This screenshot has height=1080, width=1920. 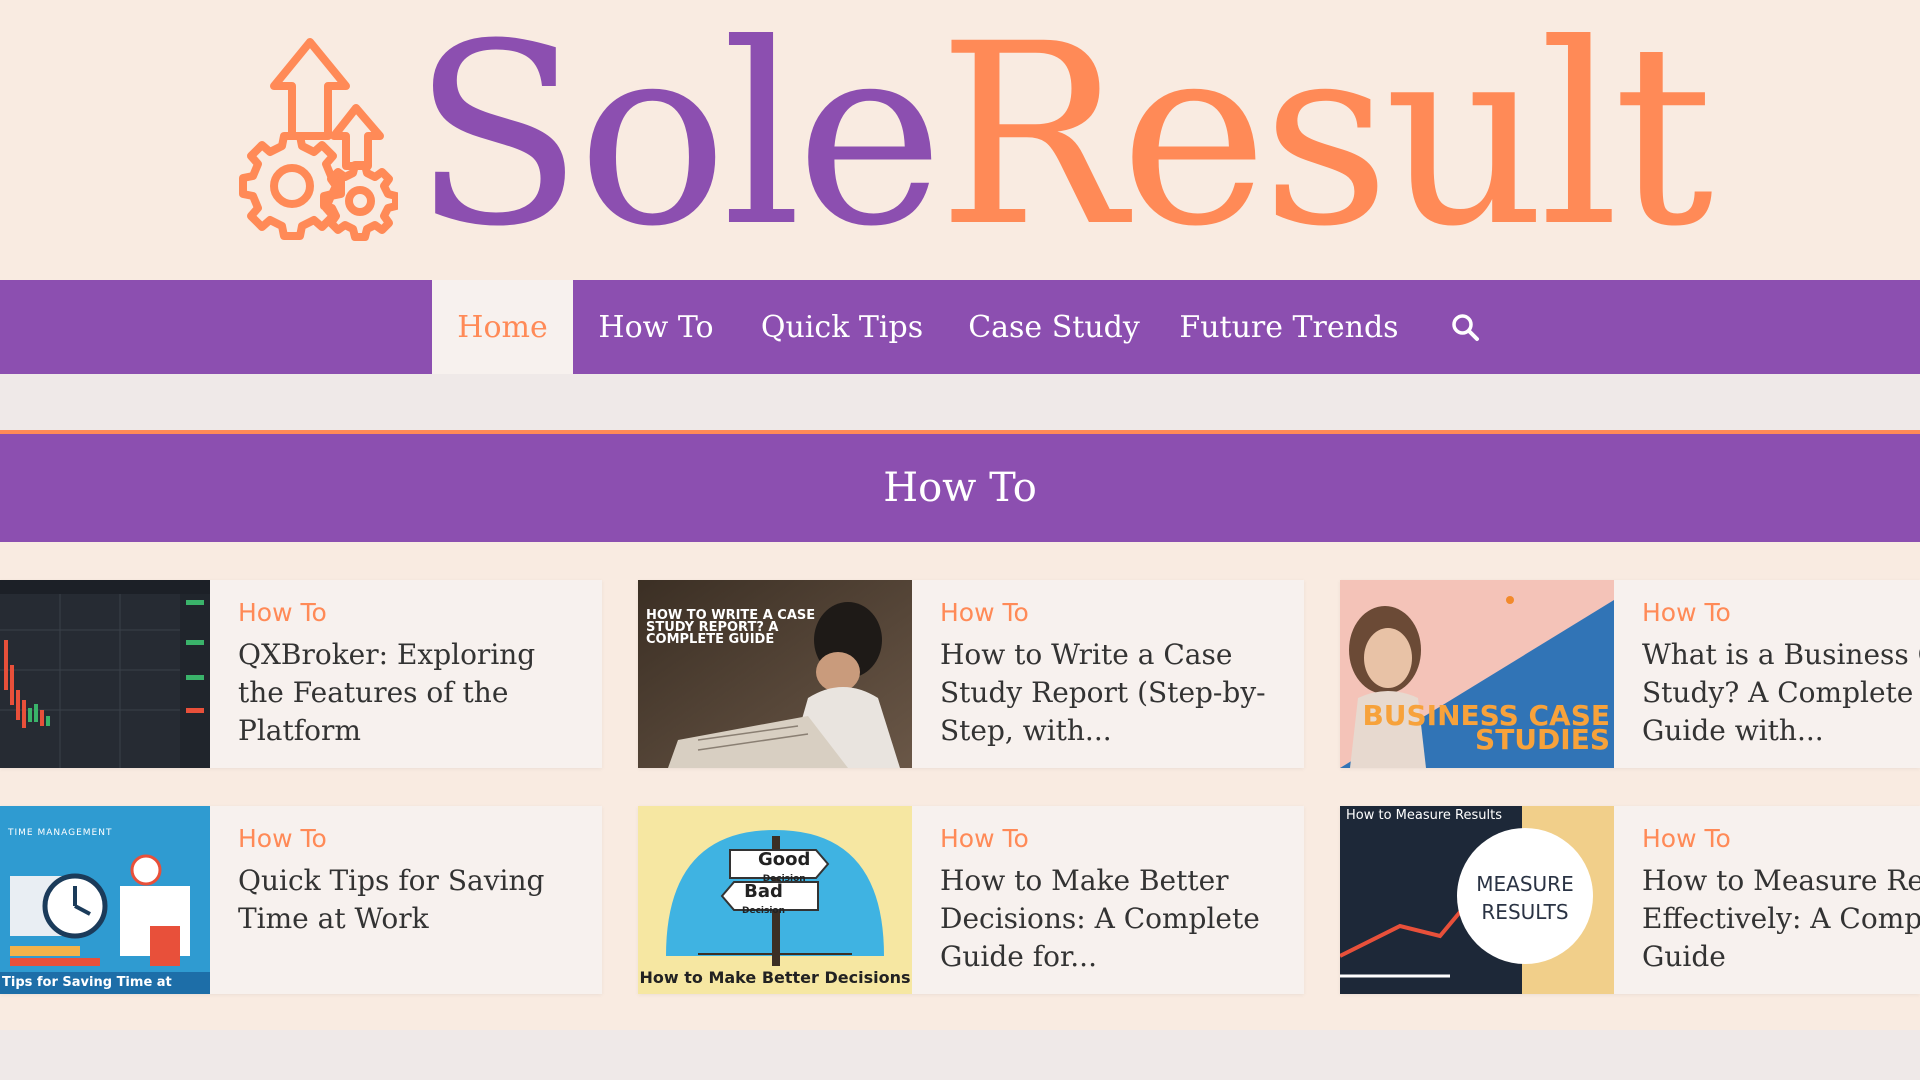 What do you see at coordinates (1424, 815) in the screenshot?
I see `thumbnail-header: How to Measure Results` at bounding box center [1424, 815].